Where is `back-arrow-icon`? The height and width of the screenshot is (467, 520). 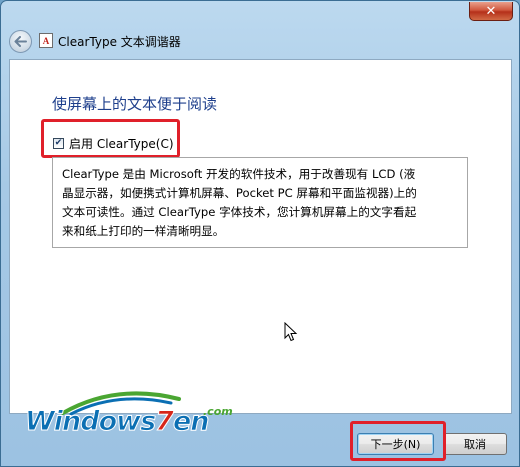 back-arrow-icon is located at coordinates (20, 41).